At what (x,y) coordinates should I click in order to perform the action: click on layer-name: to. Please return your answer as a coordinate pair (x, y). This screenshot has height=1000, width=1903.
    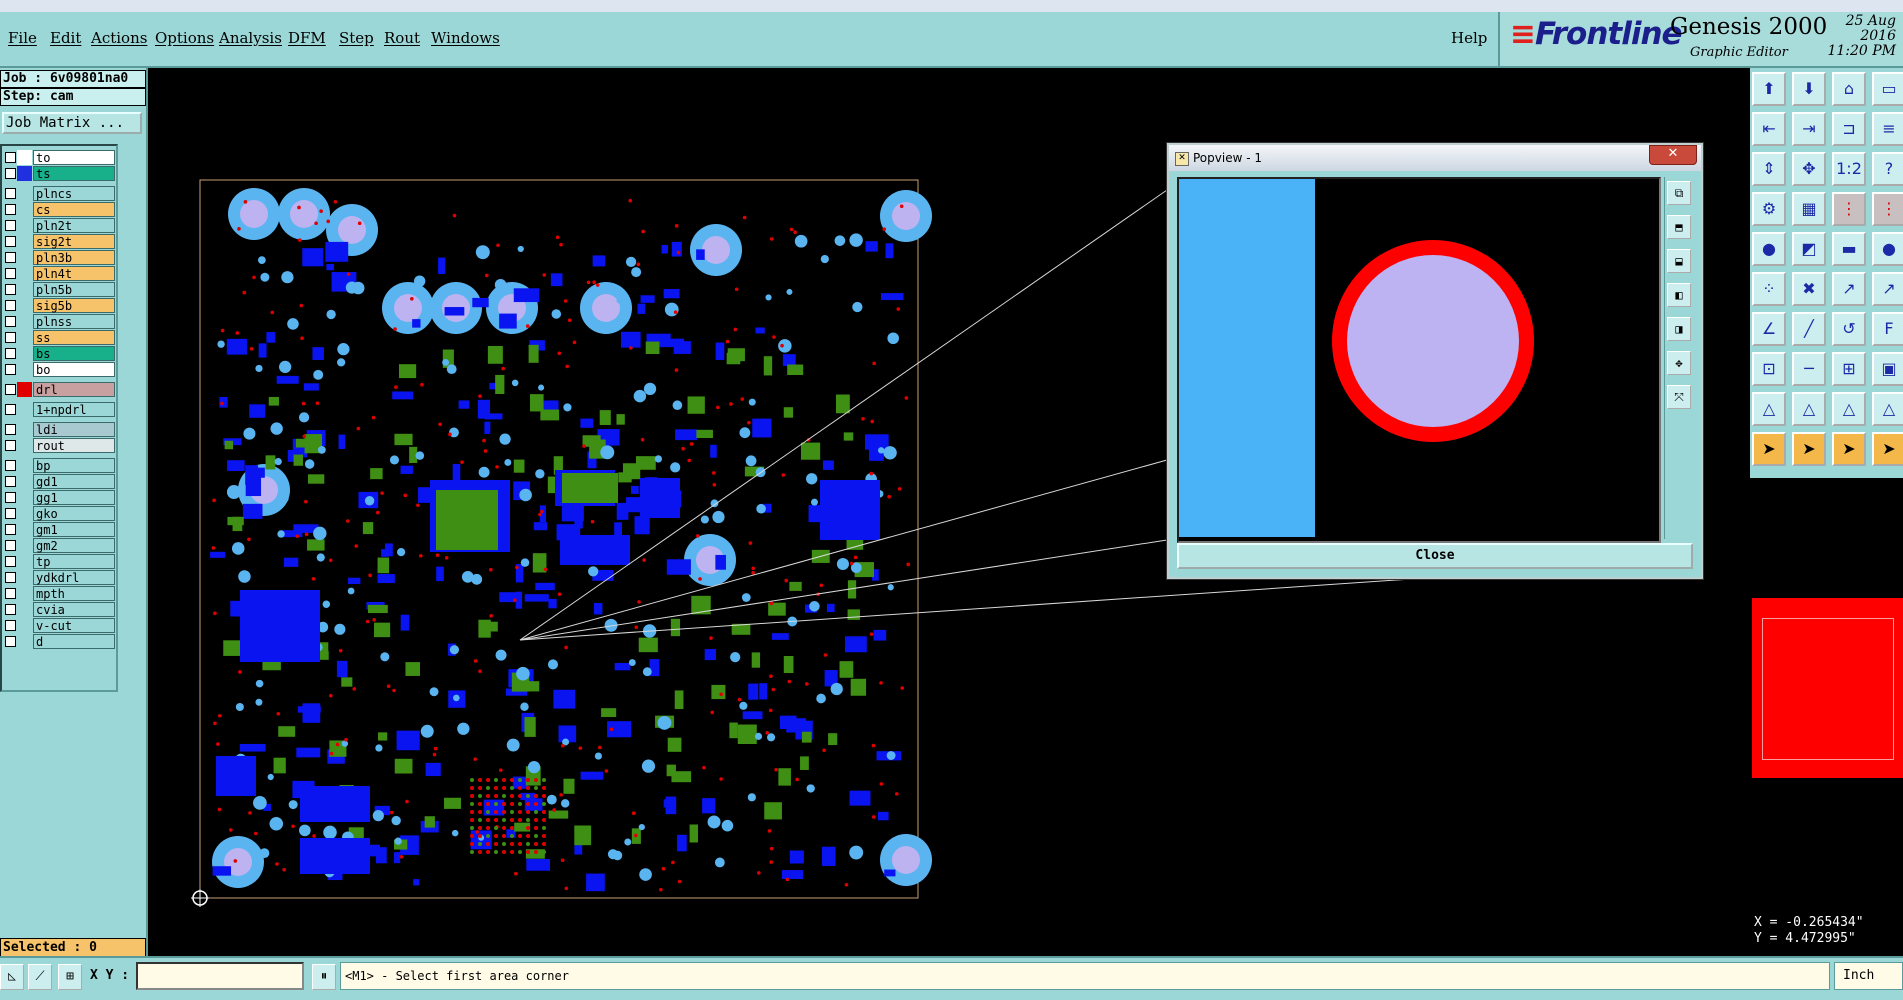
    Looking at the image, I should click on (74, 157).